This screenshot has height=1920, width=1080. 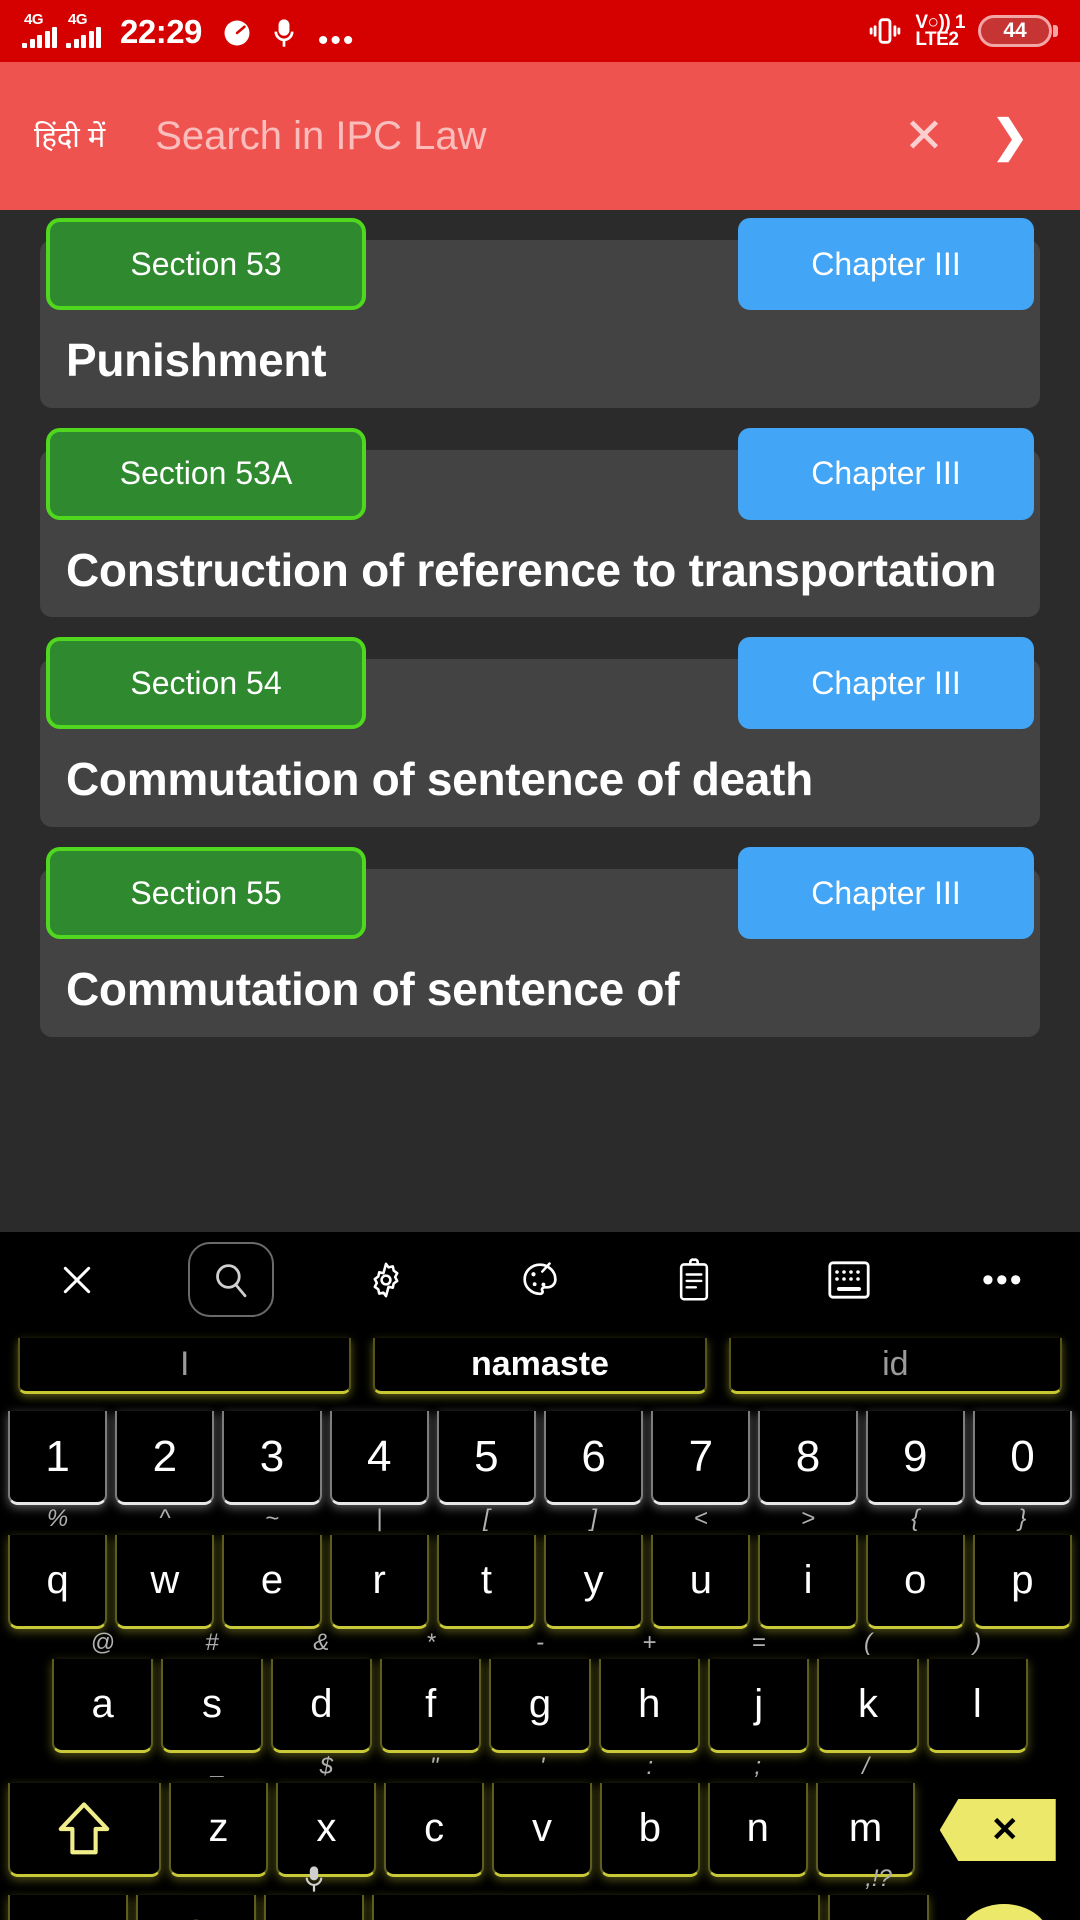 What do you see at coordinates (218, 1766) in the screenshot?
I see `key-z-alt: _` at bounding box center [218, 1766].